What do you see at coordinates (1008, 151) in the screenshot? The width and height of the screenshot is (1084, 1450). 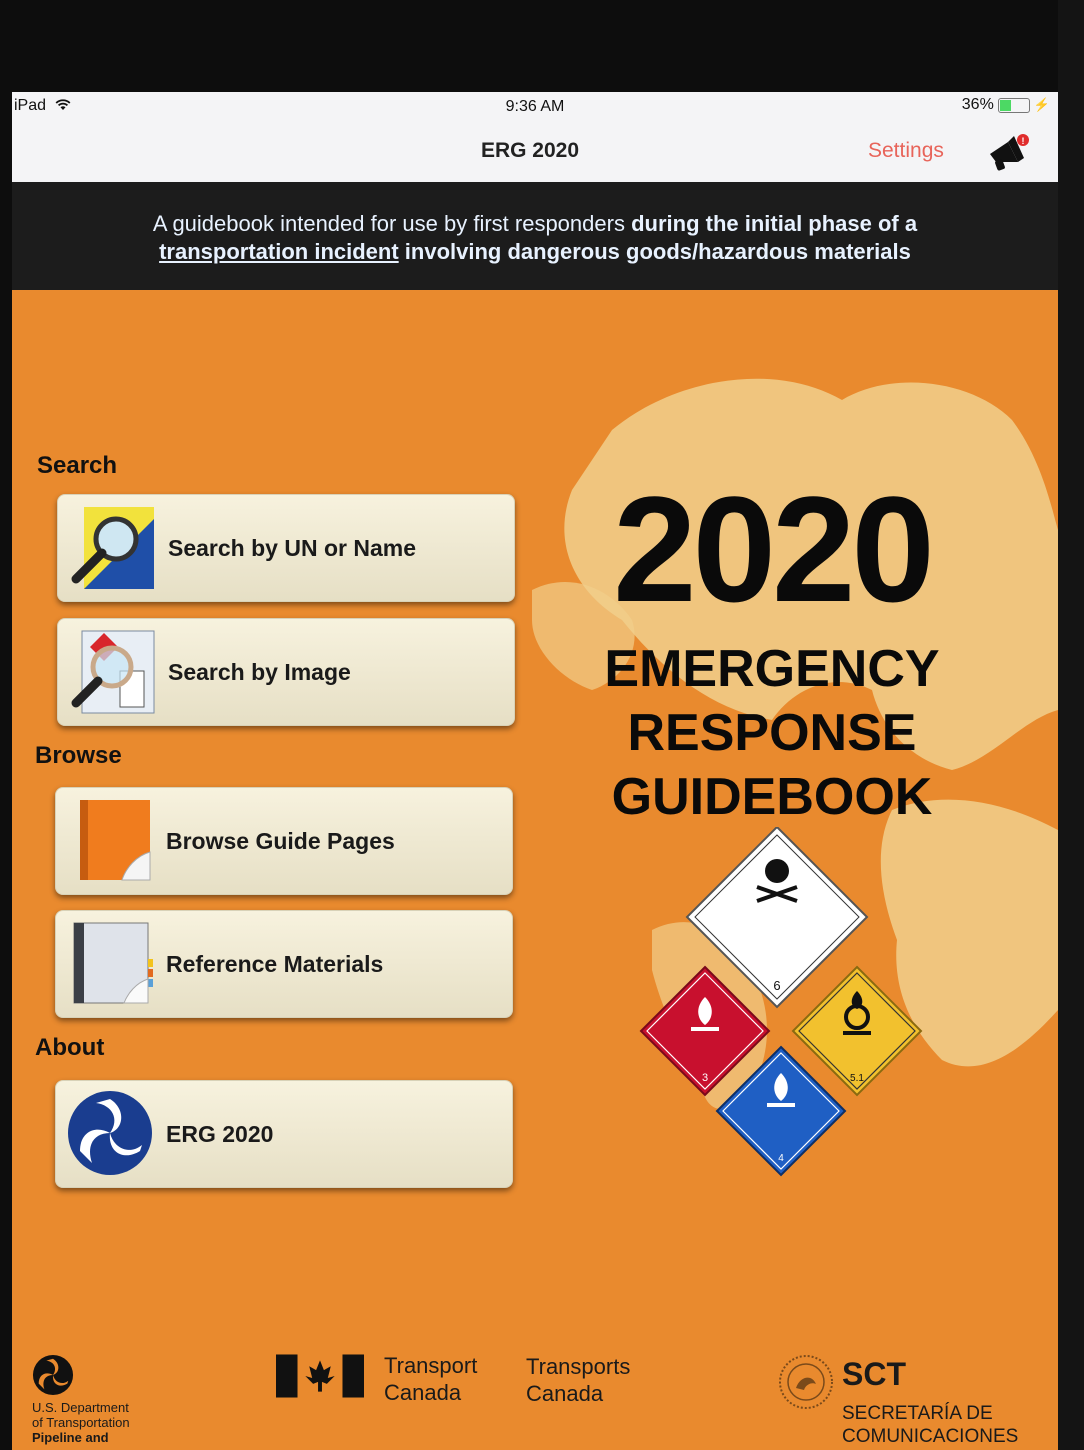 I see `megaphone-icon: !` at bounding box center [1008, 151].